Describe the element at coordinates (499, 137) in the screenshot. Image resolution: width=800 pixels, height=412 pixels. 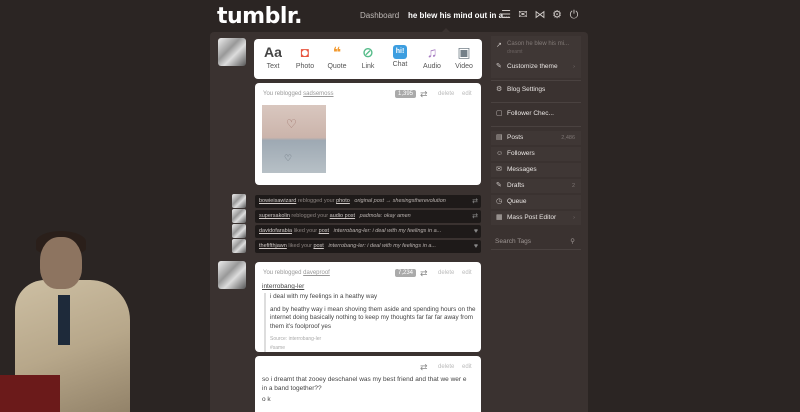
I see `posts-icon: ▤` at that location.